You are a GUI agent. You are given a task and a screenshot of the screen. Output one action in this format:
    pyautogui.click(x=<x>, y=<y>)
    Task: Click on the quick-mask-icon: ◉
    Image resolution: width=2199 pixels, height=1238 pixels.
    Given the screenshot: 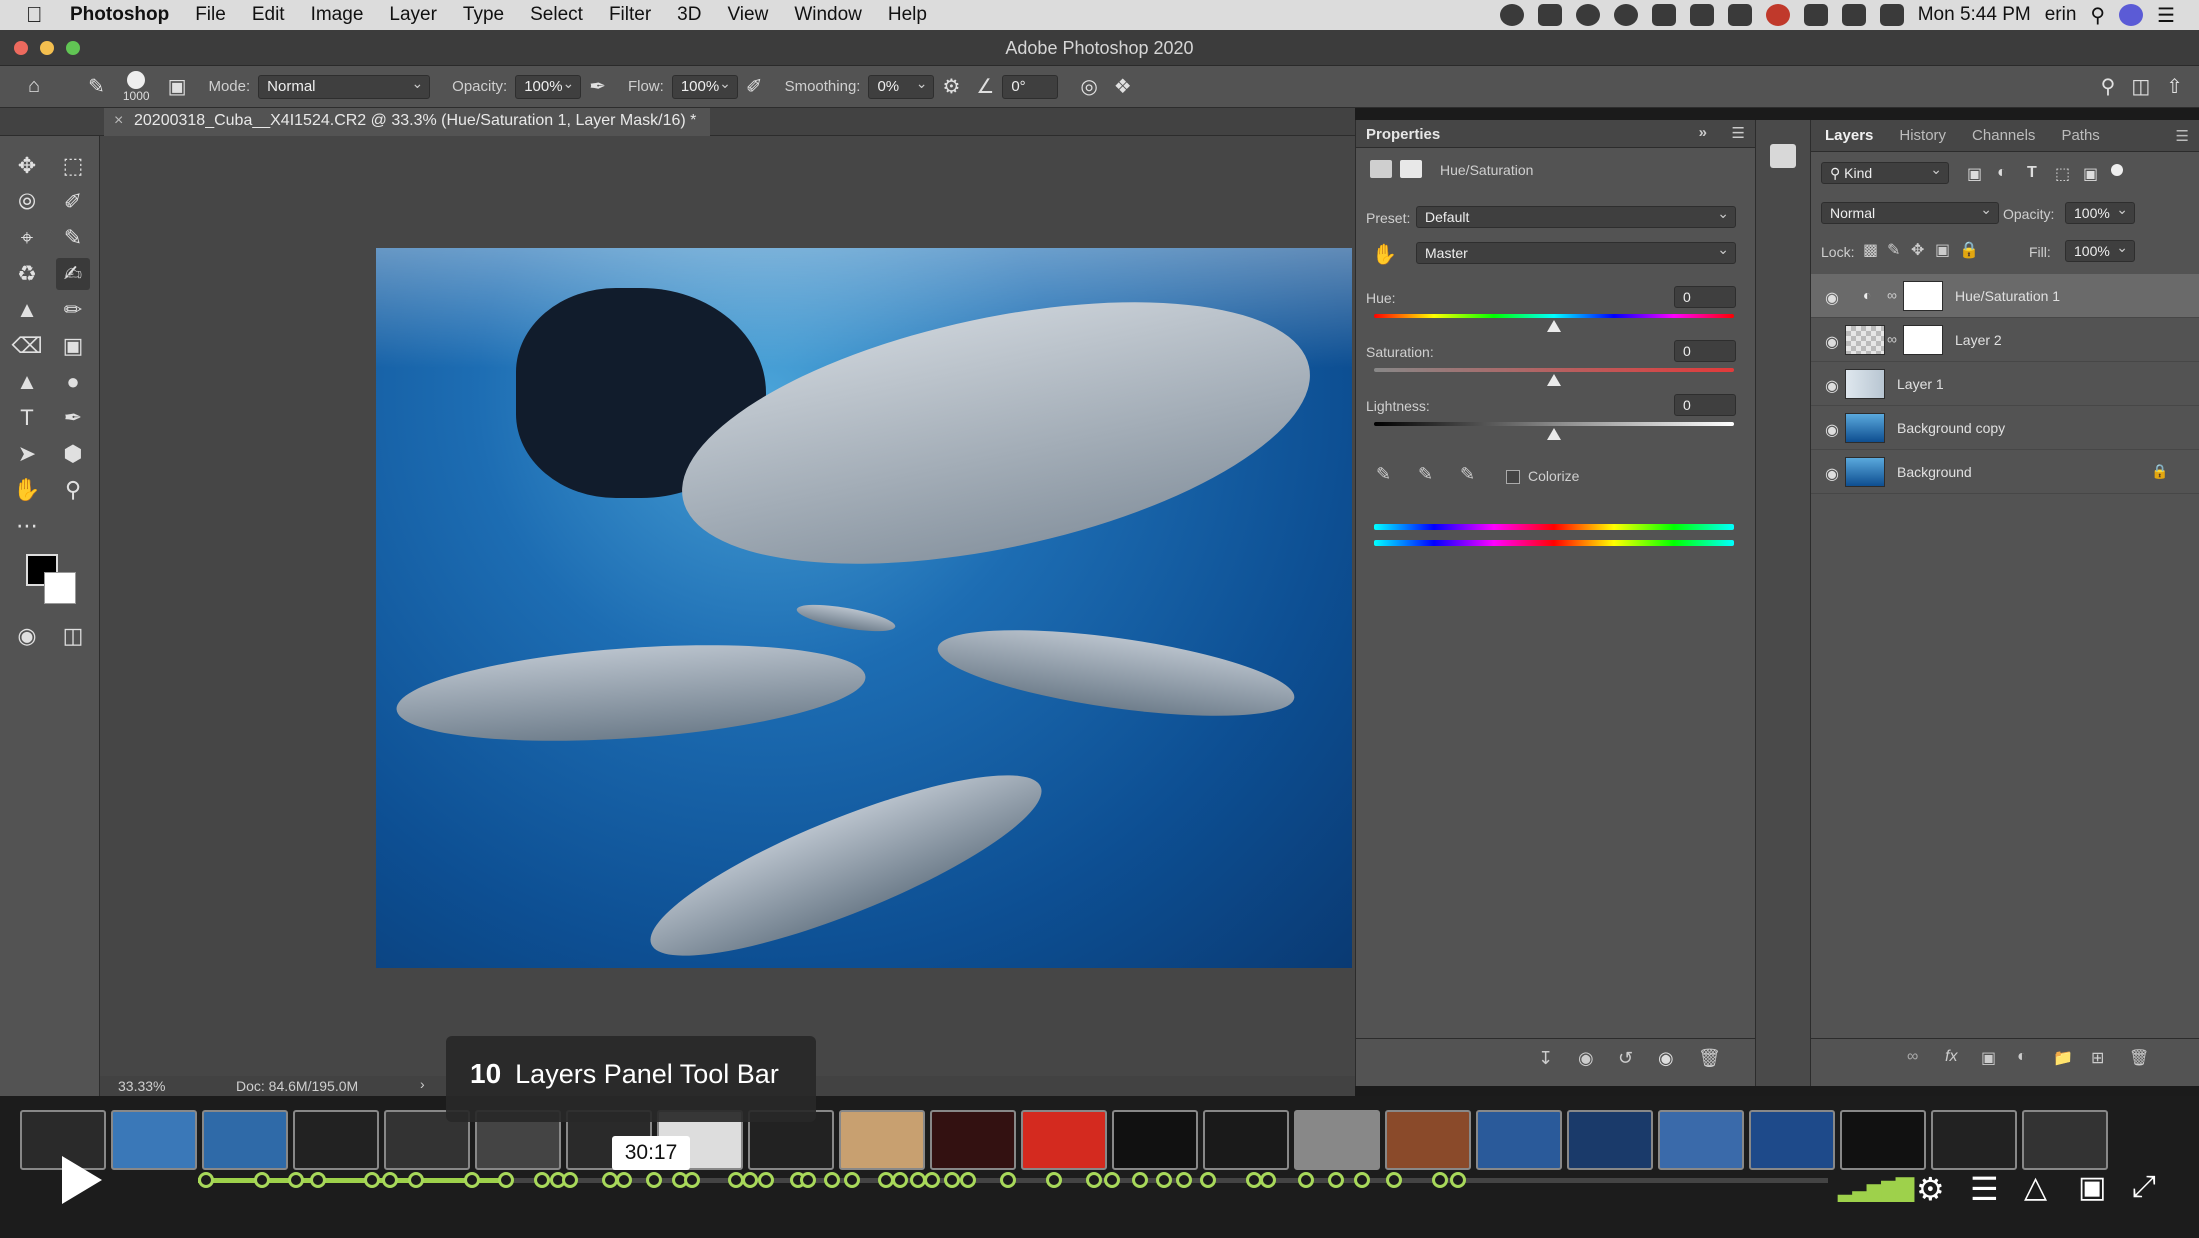 What is the action you would take?
    pyautogui.click(x=27, y=636)
    